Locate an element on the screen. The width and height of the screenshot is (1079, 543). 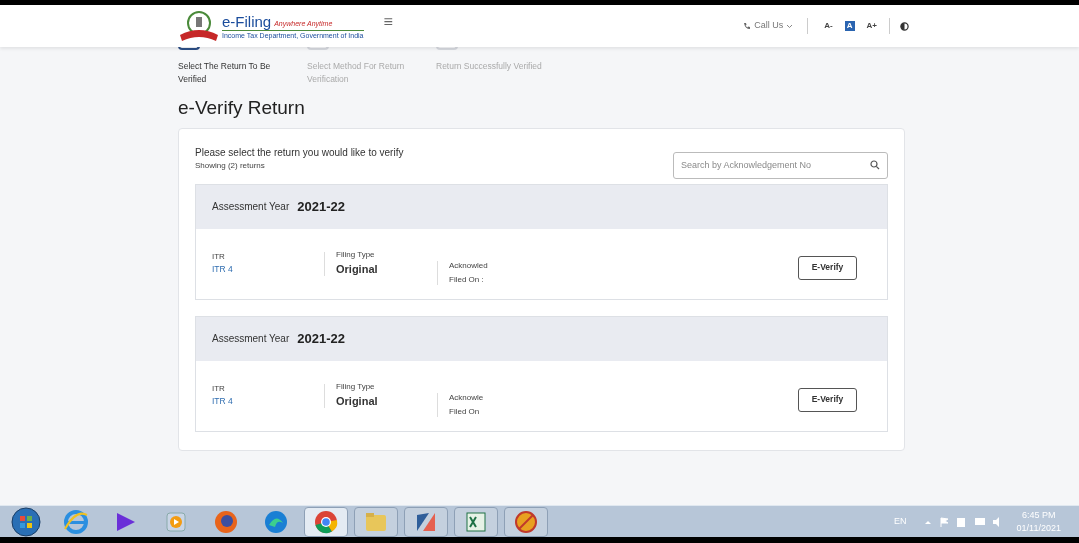
step-label: Select Method For Return Verification is located at coordinates (356, 73).